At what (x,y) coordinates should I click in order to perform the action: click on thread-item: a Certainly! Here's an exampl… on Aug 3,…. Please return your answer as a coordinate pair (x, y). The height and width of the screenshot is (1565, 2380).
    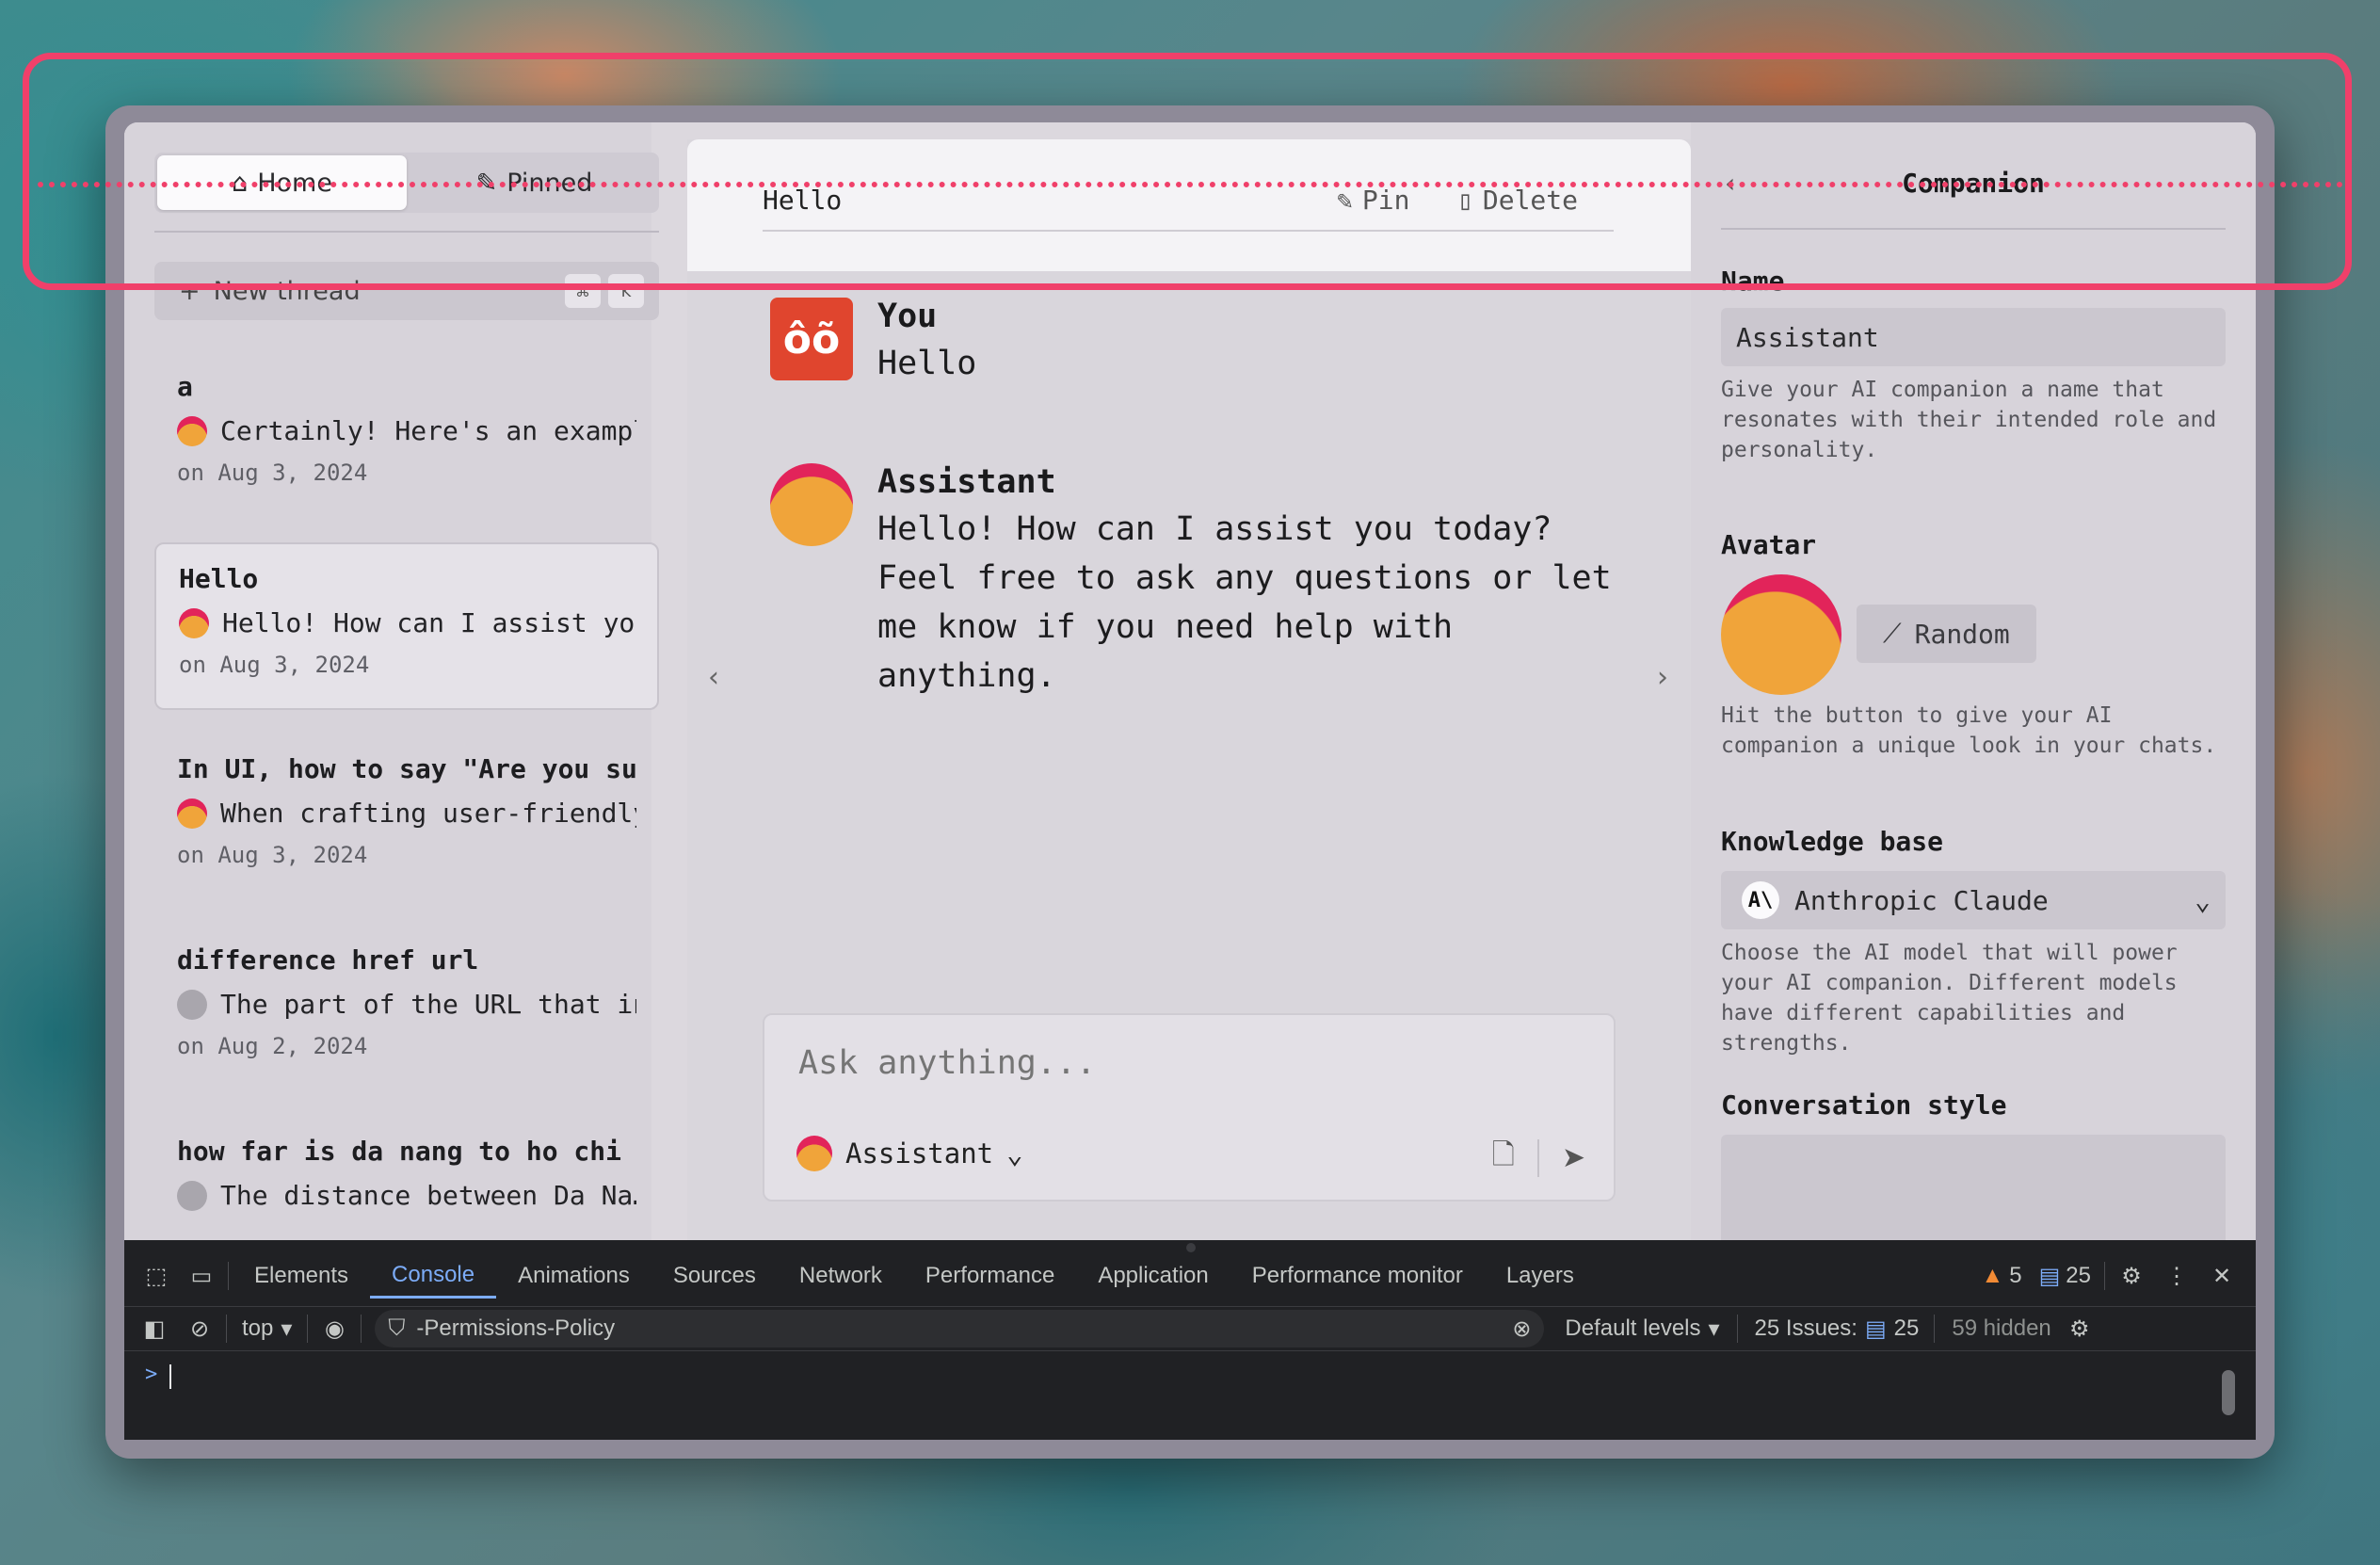
    Looking at the image, I should click on (406, 436).